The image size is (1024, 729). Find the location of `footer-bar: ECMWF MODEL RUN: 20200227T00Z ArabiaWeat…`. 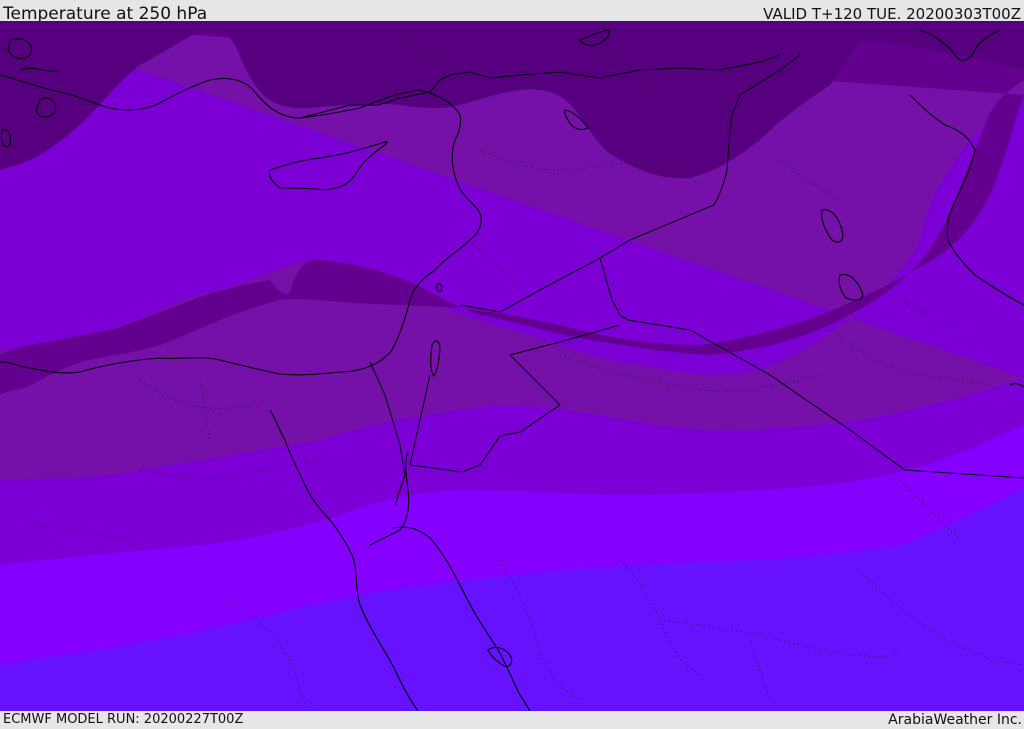

footer-bar: ECMWF MODEL RUN: 20200227T00Z ArabiaWeat… is located at coordinates (512, 720).